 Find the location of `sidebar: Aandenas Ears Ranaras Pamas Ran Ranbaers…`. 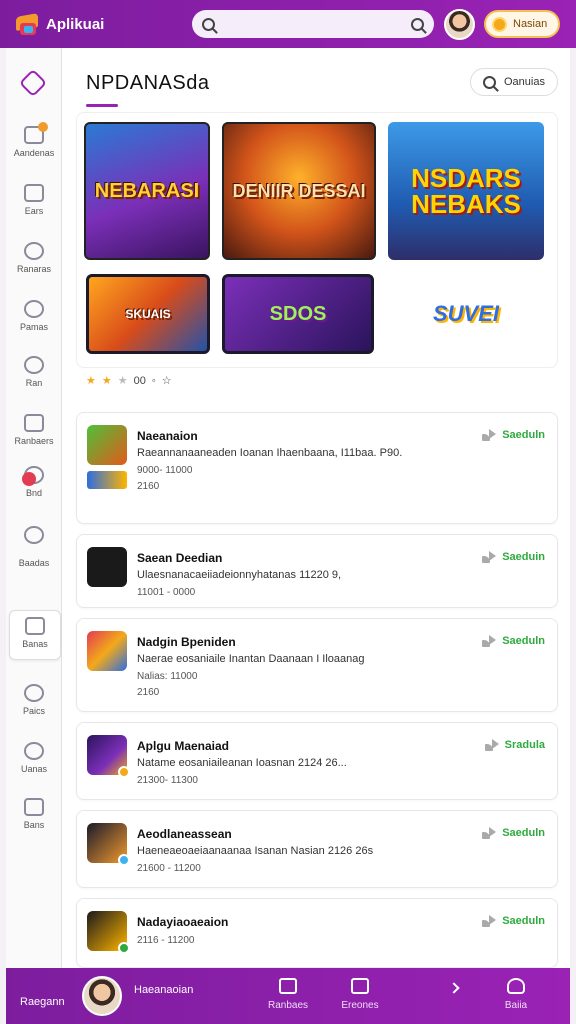

sidebar: Aandenas Ears Ranaras Pamas Ran Ranbaers… is located at coordinates (34, 508).